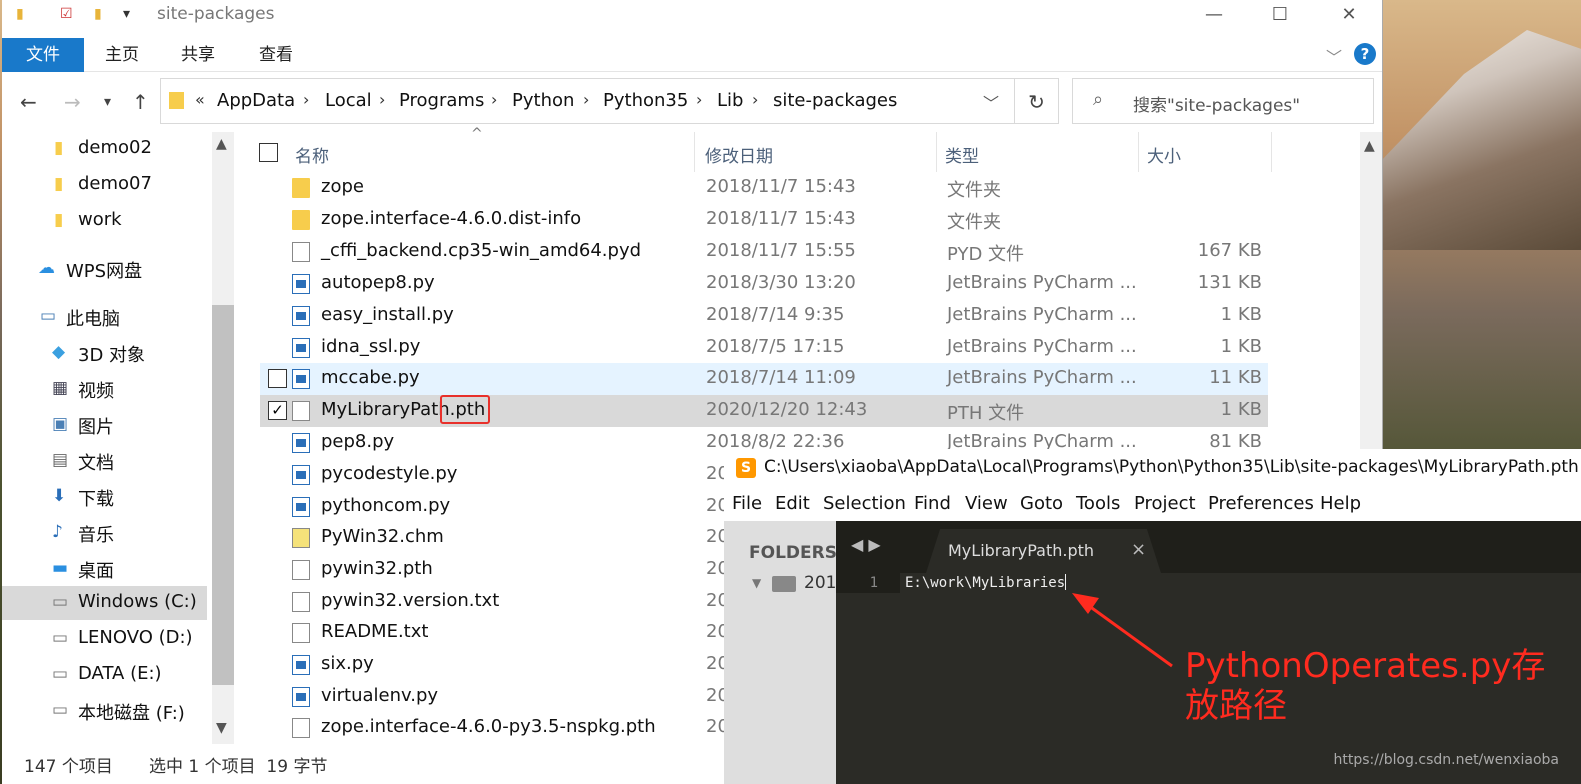 Image resolution: width=1581 pixels, height=784 pixels. Describe the element at coordinates (1446, 760) in the screenshot. I see `watermark: https://blog.csdn.net/wenxiaoba` at that location.